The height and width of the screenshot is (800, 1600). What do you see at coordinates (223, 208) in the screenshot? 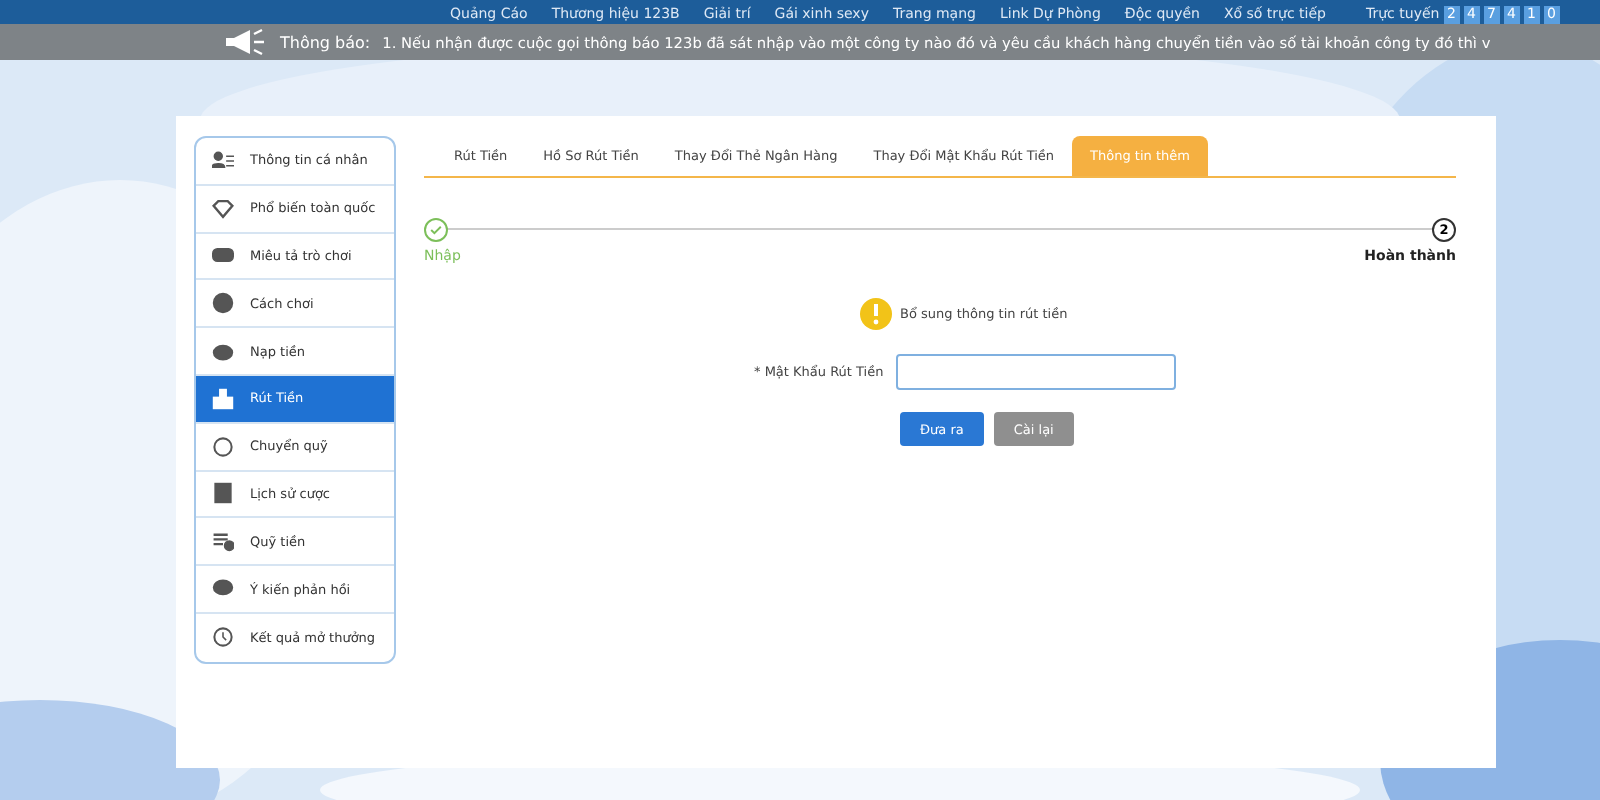
I see `diamond-icon` at bounding box center [223, 208].